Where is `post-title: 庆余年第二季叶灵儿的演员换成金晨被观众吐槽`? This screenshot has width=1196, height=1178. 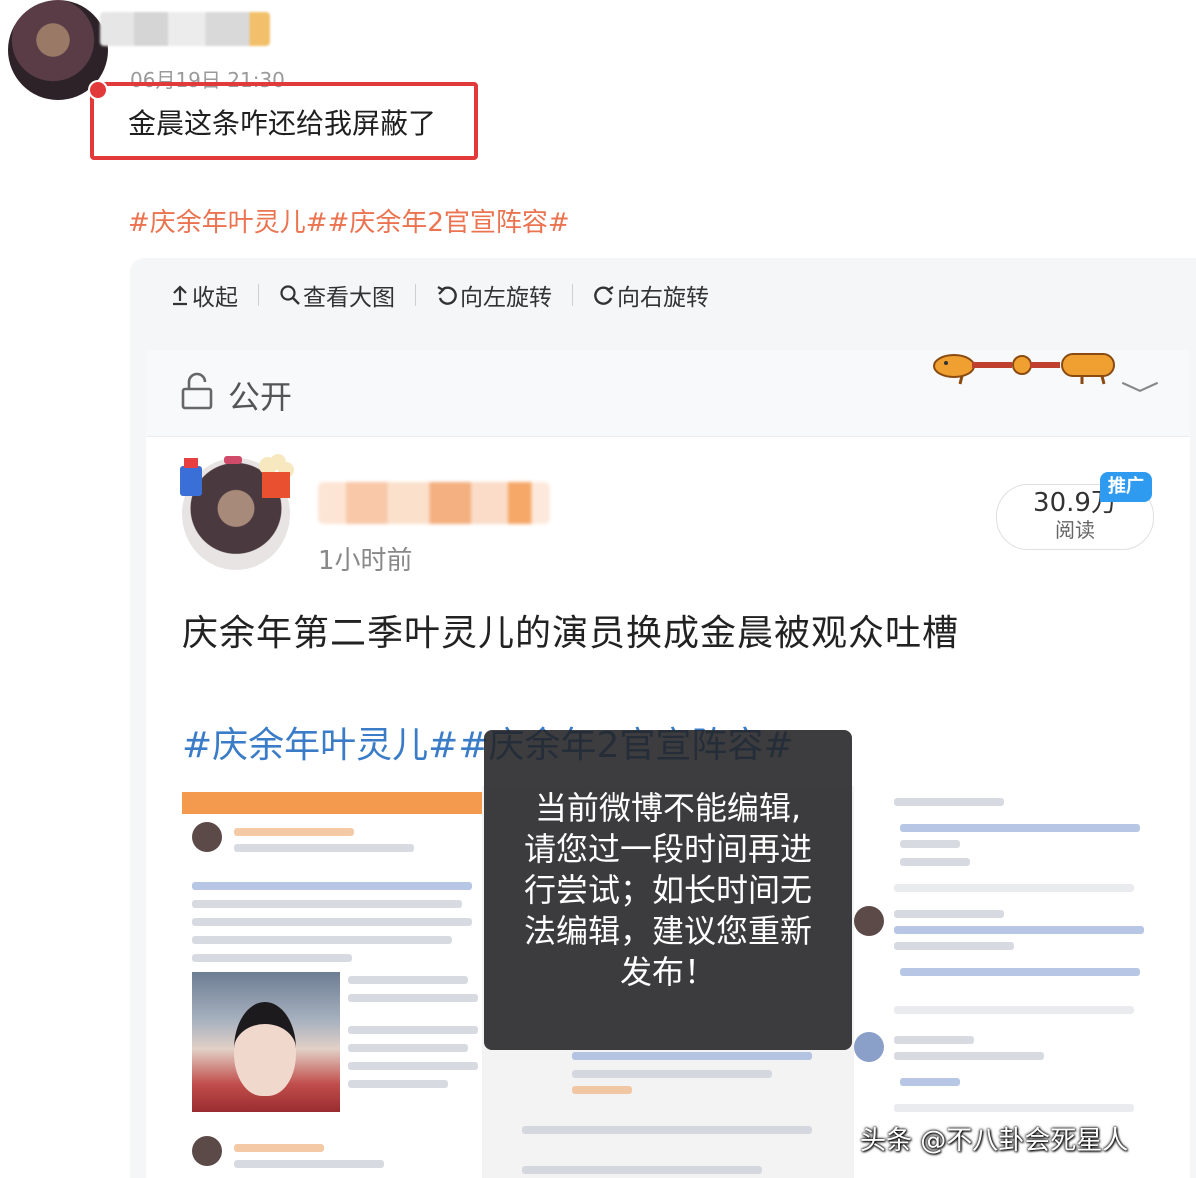
post-title: 庆余年第二季叶灵儿的演员换成金晨被观众吐槽 is located at coordinates (571, 633).